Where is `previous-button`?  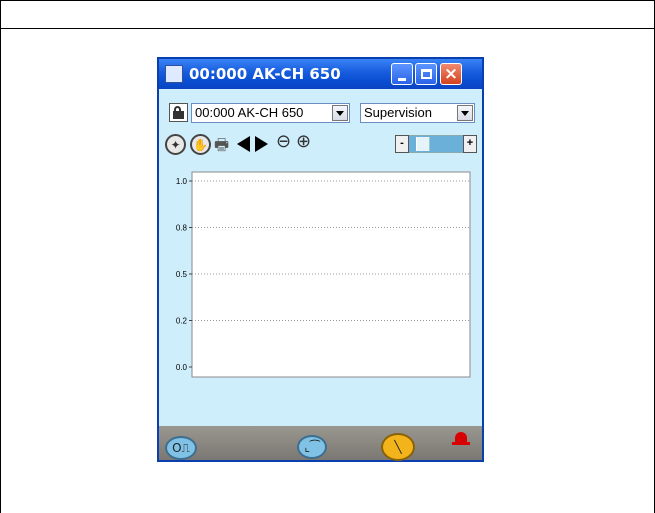
previous-button is located at coordinates (243, 144).